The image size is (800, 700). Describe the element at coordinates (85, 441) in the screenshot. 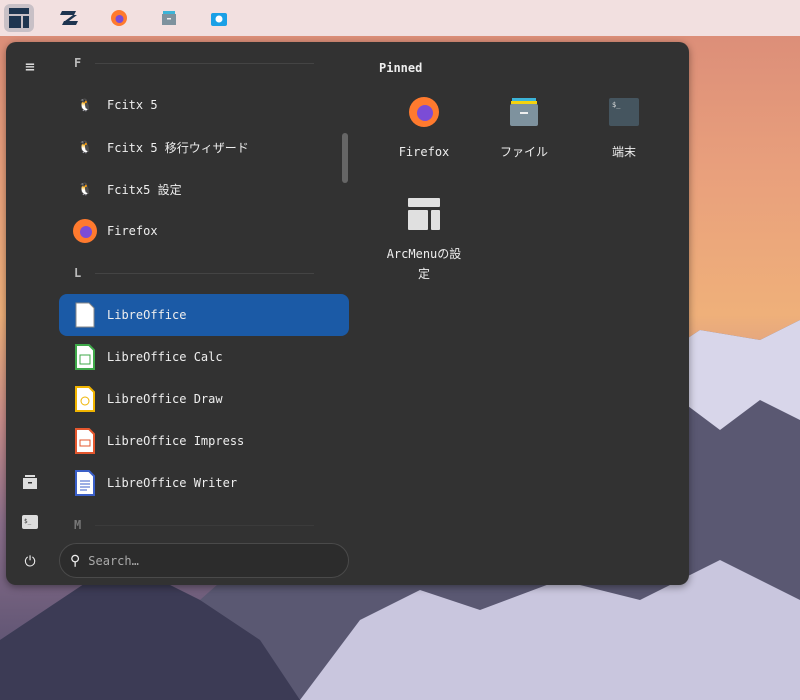

I see `impress-icon` at that location.